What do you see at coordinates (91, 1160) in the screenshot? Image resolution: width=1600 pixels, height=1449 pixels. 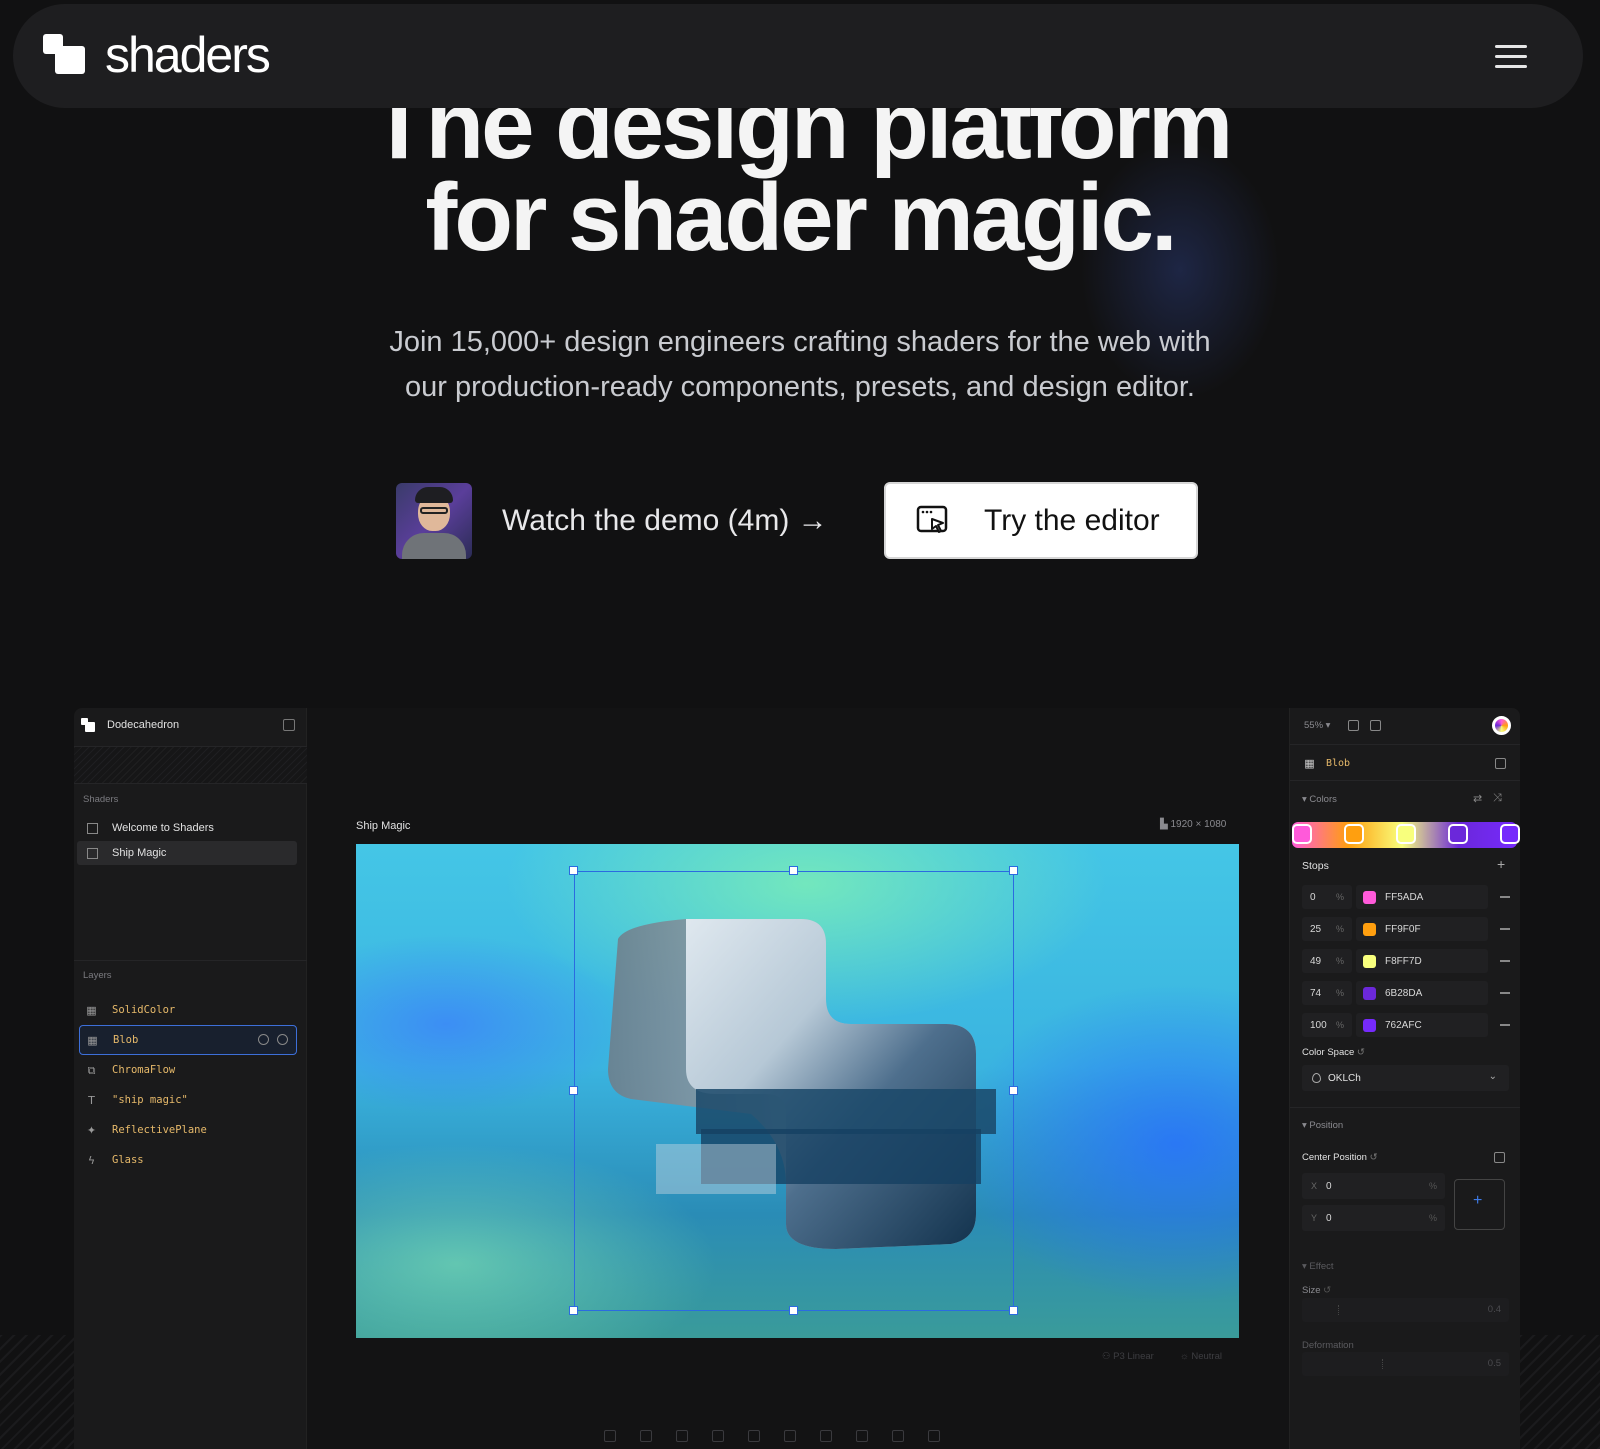 I see `bolt-icon: ϟ` at bounding box center [91, 1160].